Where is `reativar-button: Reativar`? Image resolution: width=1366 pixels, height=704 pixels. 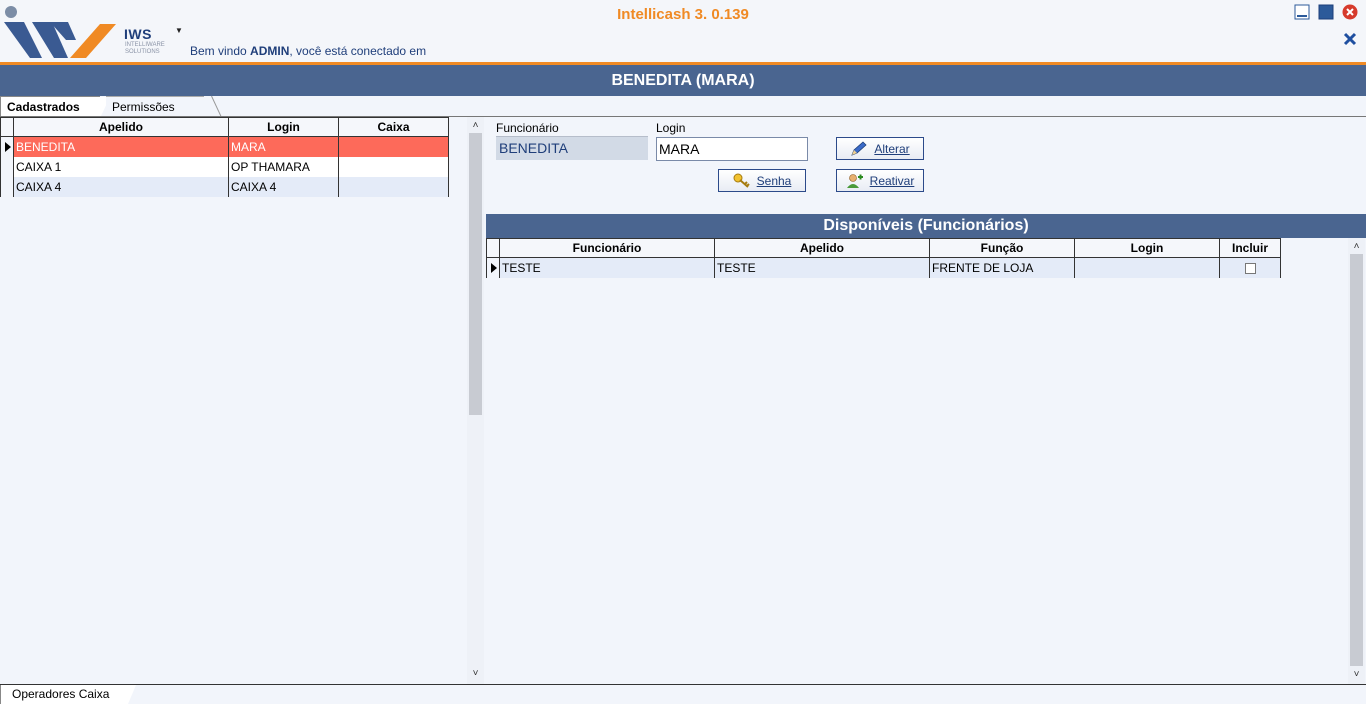
reativar-button: Reativar is located at coordinates (880, 180).